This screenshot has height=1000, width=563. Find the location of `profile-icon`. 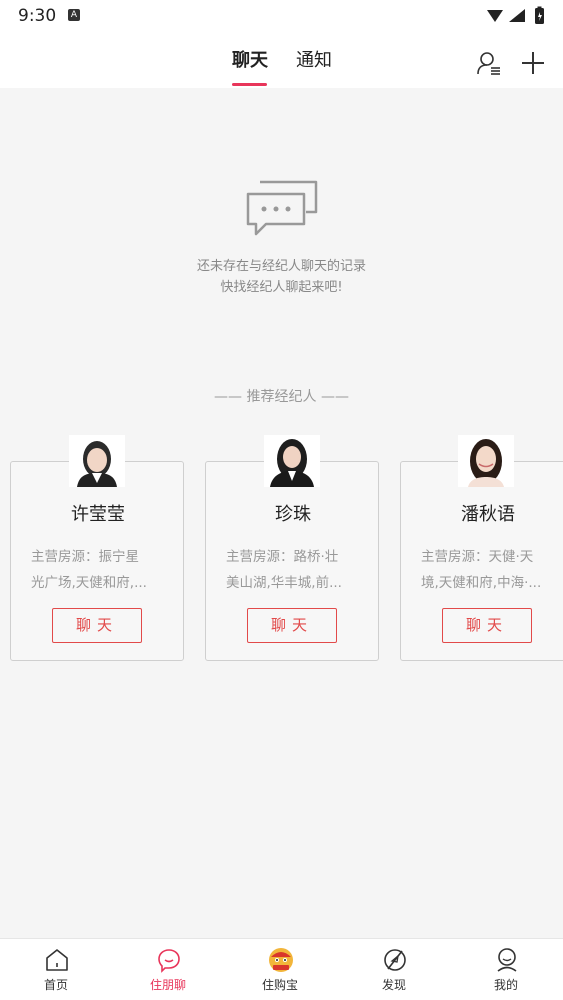

profile-icon is located at coordinates (507, 960).